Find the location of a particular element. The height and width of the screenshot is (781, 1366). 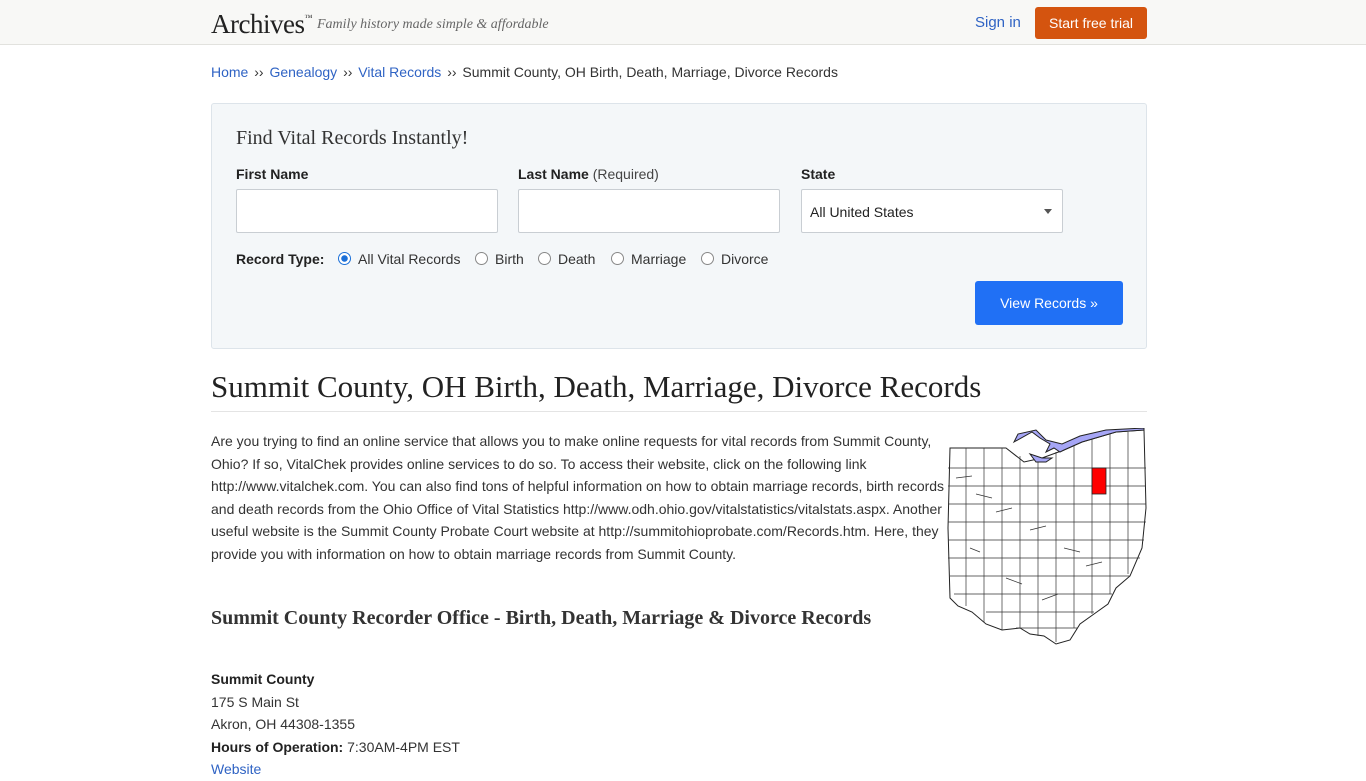

logo-text: Archives is located at coordinates (258, 24).